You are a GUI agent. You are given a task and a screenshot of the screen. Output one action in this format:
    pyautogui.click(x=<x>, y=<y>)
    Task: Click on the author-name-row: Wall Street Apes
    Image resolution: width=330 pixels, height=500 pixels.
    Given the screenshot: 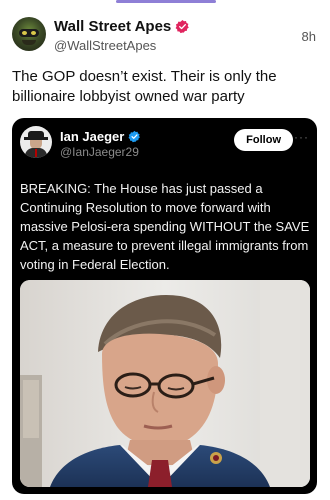 What is the action you would take?
    pyautogui.click(x=122, y=26)
    